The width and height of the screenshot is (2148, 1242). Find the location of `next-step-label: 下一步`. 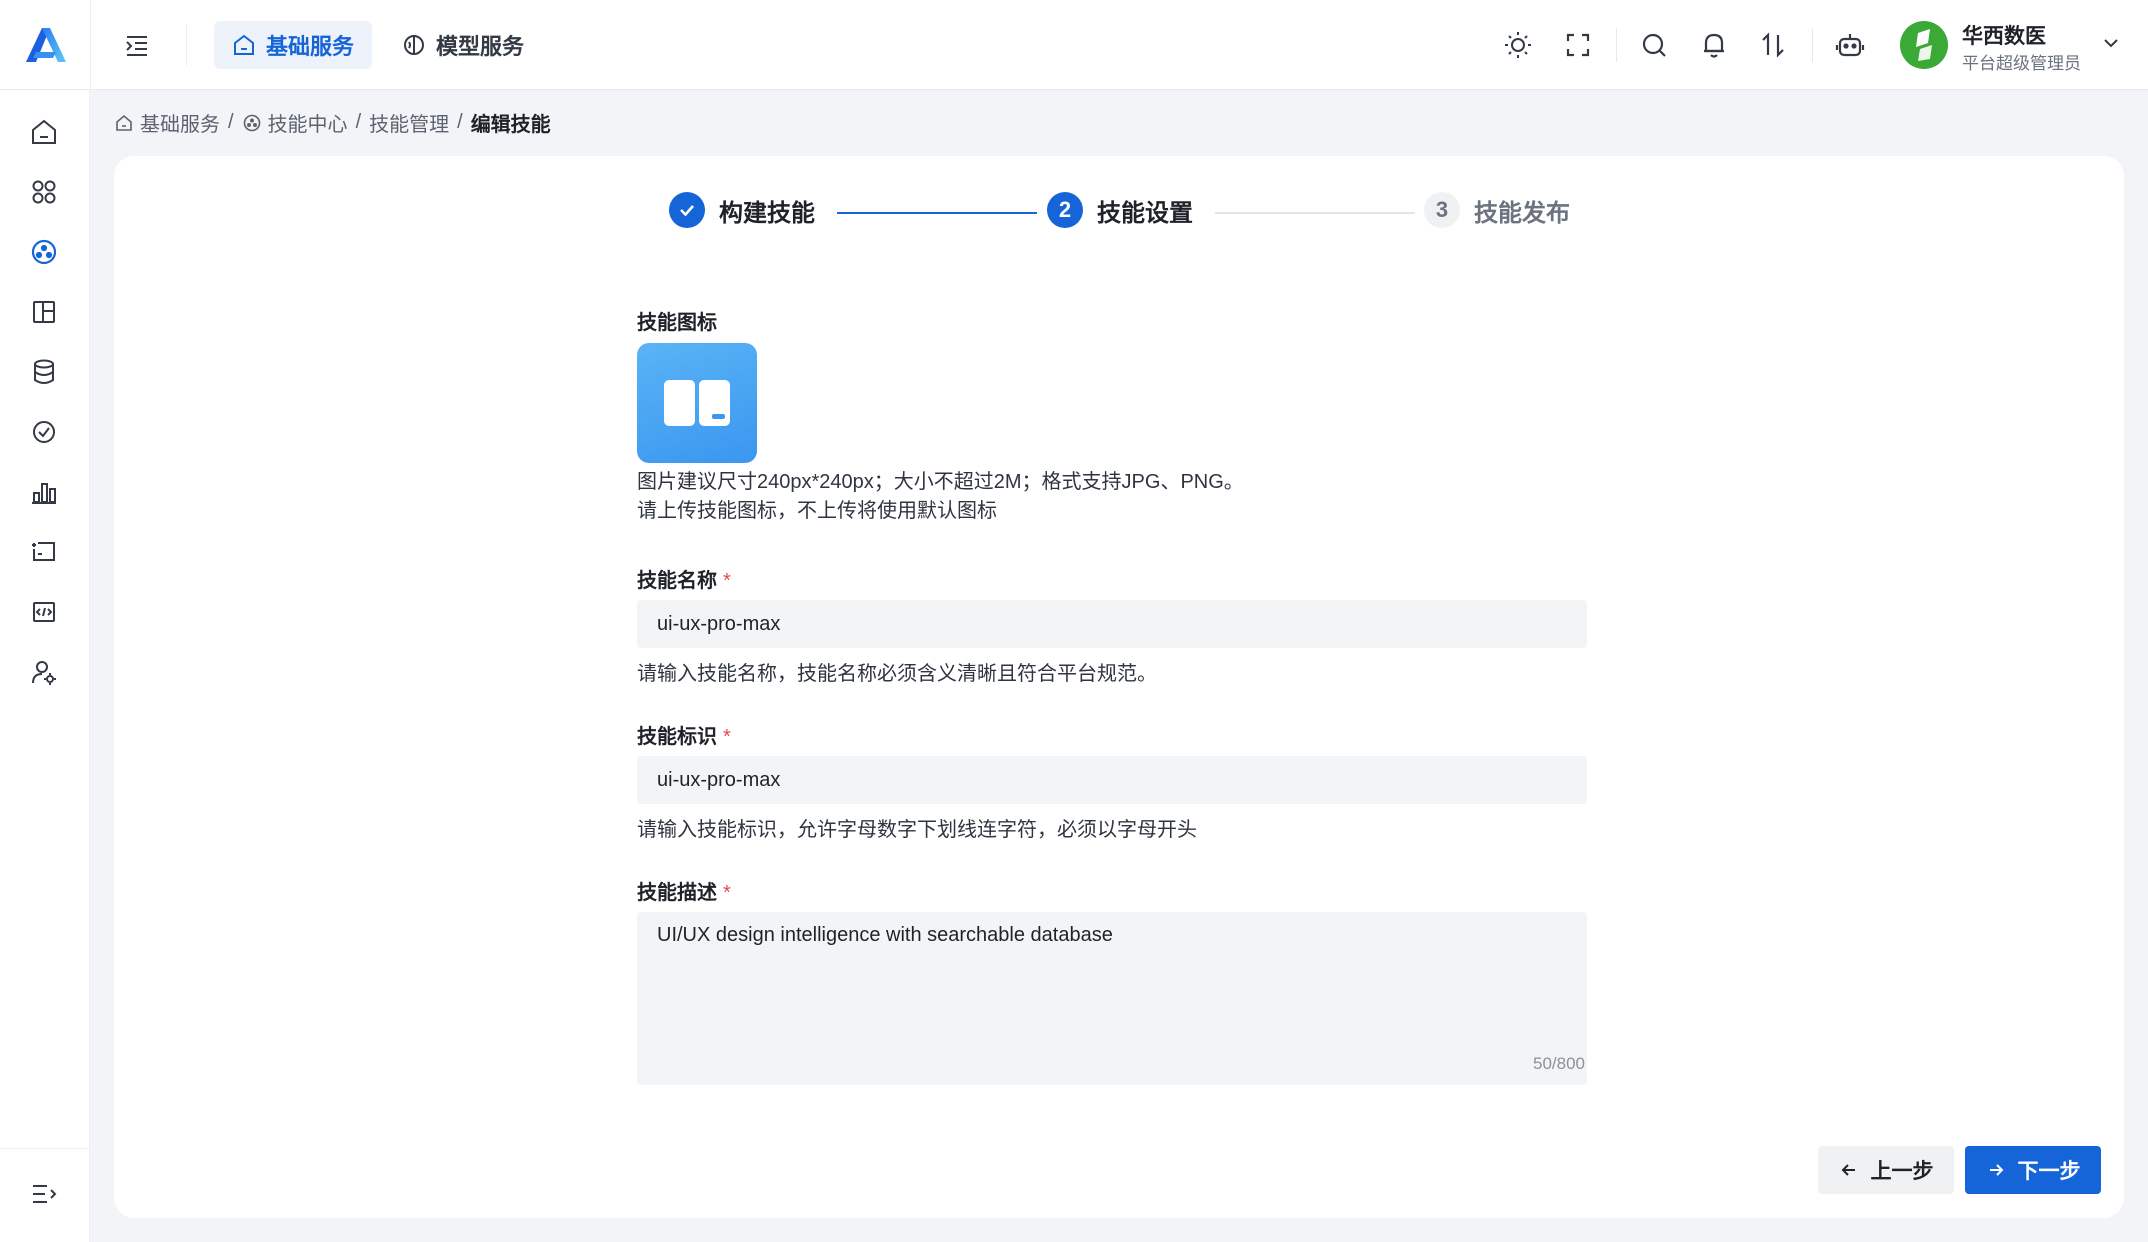

next-step-label: 下一步 is located at coordinates (2049, 1171).